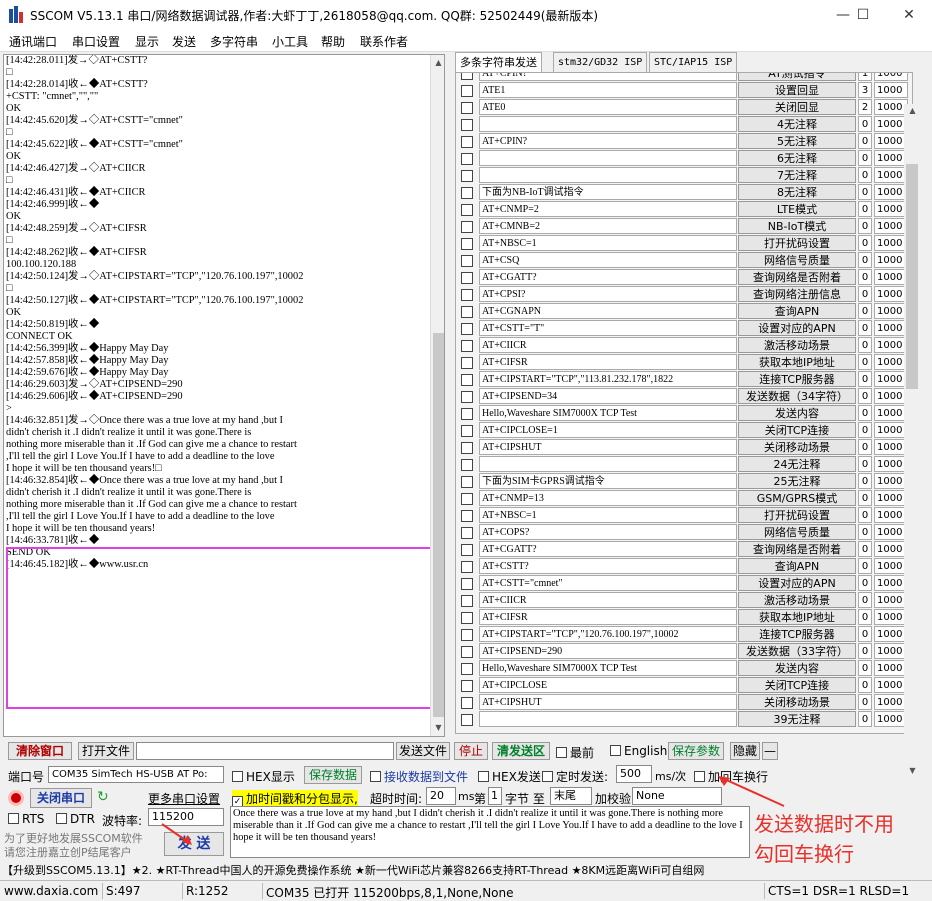  I want to click on command-send-button: GSM/GPRS模式, so click(797, 498).